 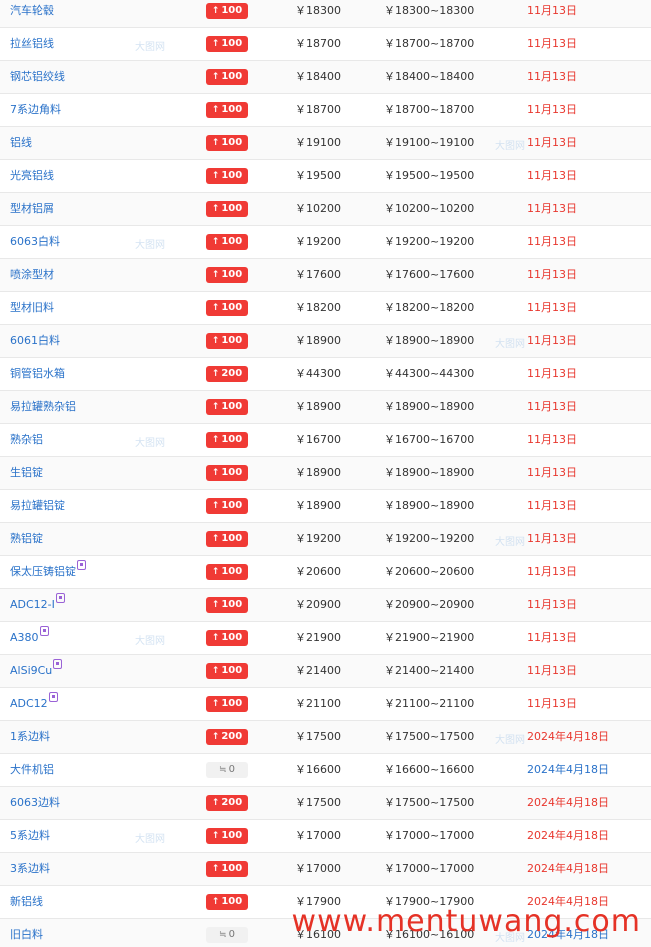 I want to click on hot-tag-icon, so click(x=58, y=664).